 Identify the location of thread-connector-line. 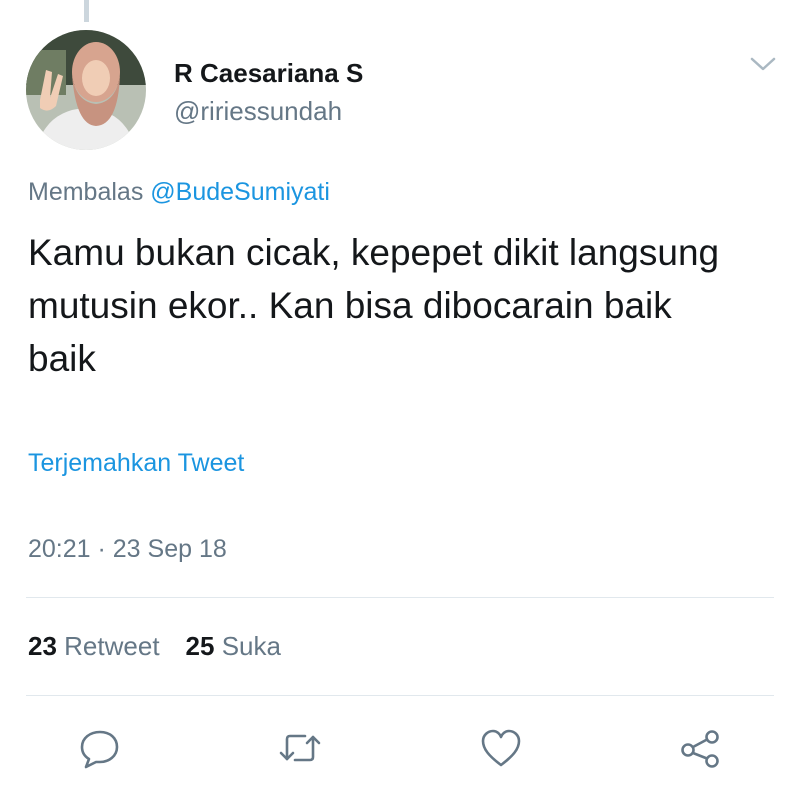
(86, 11).